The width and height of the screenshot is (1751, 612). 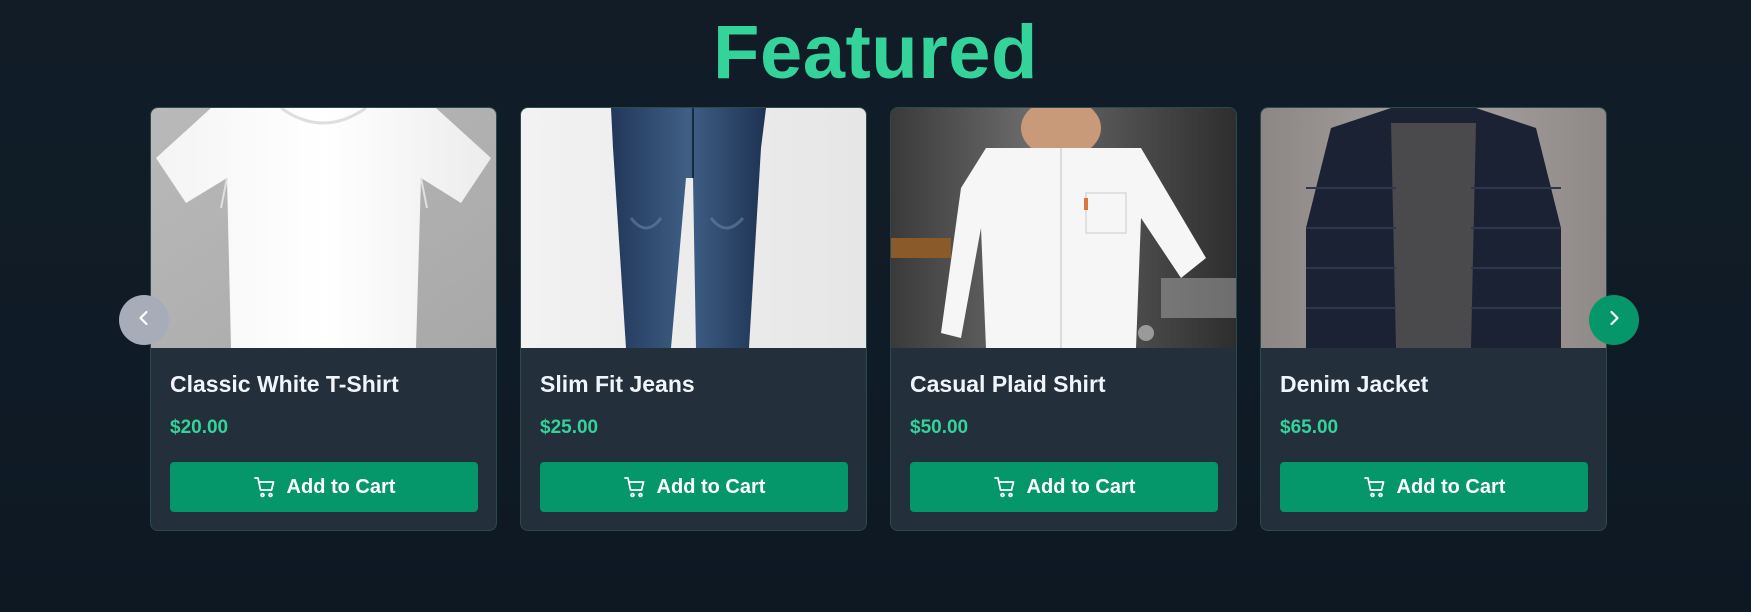 I want to click on product-card: Slim Fit Jeans $25.00 Add to Cart, so click(x=693, y=319).